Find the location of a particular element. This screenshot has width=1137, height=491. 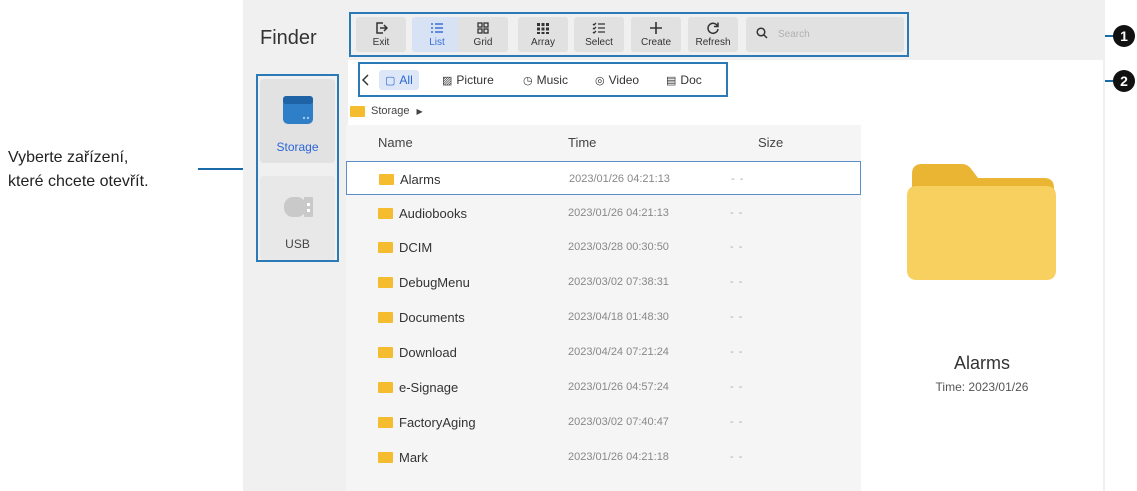

tab-all: ▢ All is located at coordinates (399, 80).